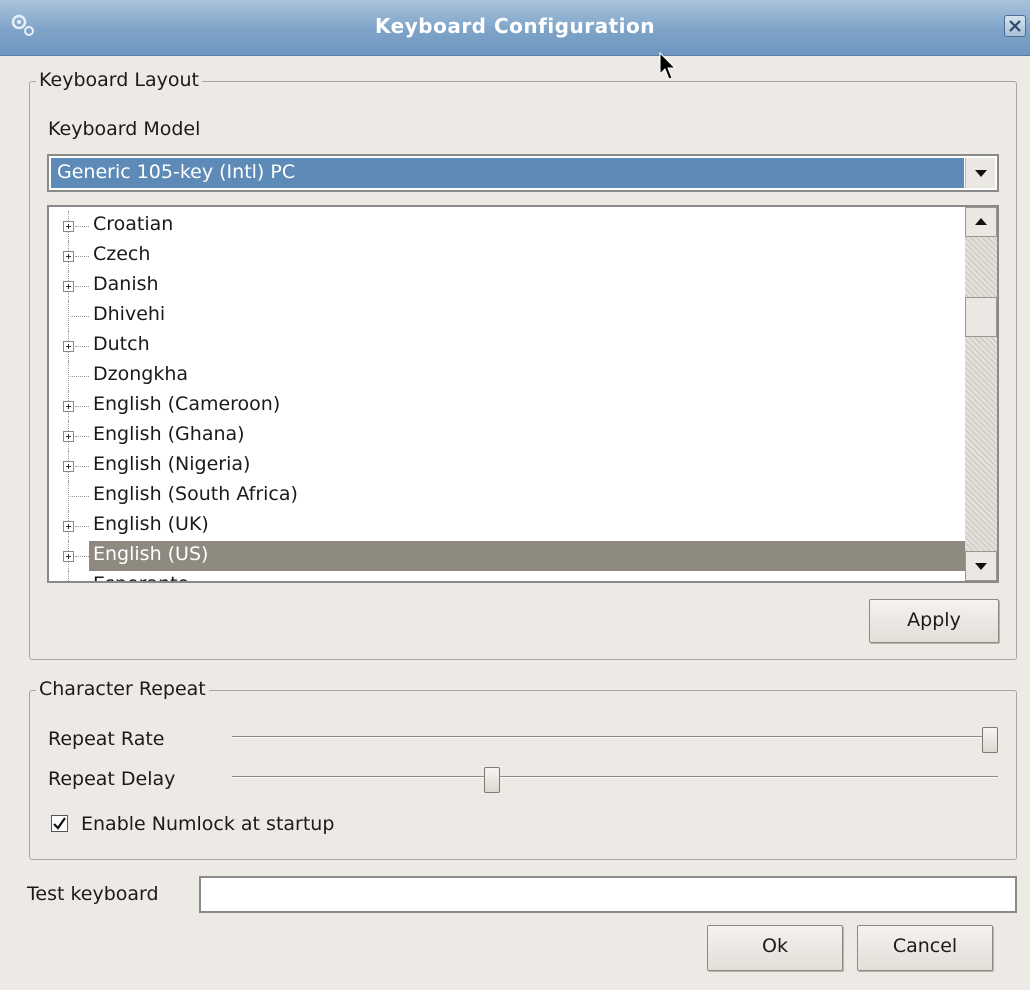  What do you see at coordinates (112, 779) in the screenshot?
I see `repeat-delay-label: Repeat Delay` at bounding box center [112, 779].